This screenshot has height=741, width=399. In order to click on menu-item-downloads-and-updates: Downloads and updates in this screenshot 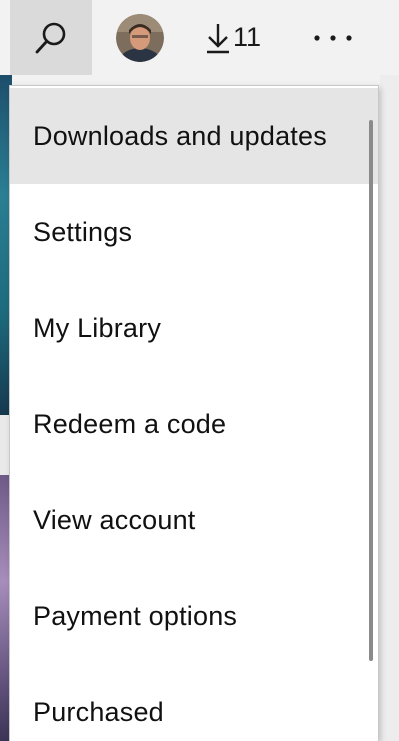, I will do `click(194, 136)`.